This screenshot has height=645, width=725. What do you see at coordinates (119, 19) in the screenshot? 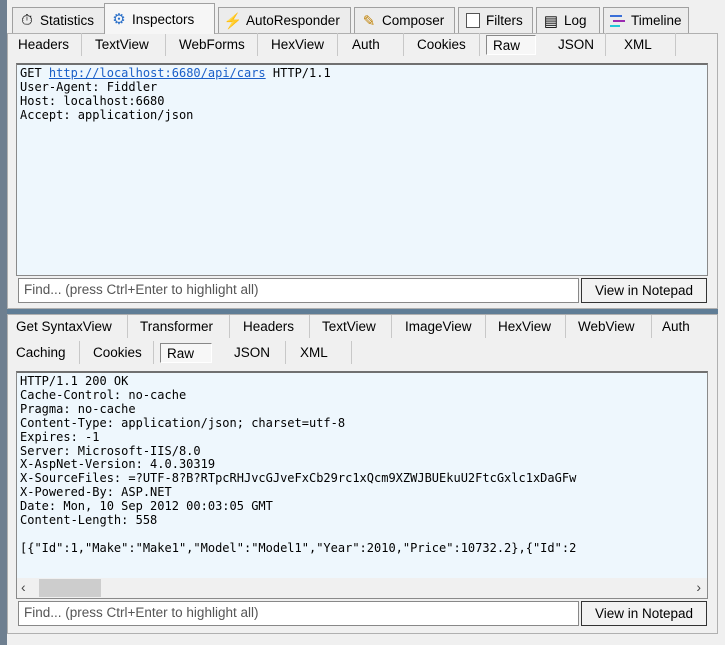
I see `inspectors-icon: ⚙` at bounding box center [119, 19].